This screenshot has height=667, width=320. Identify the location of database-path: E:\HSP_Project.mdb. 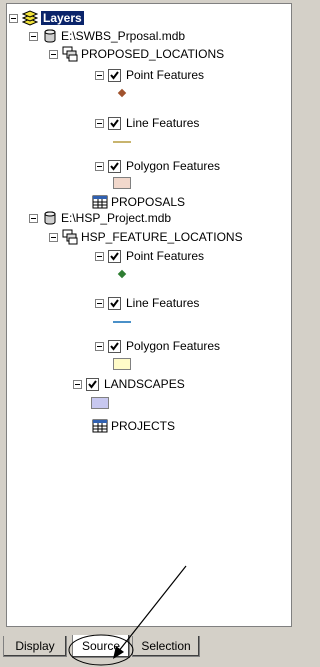
(116, 218).